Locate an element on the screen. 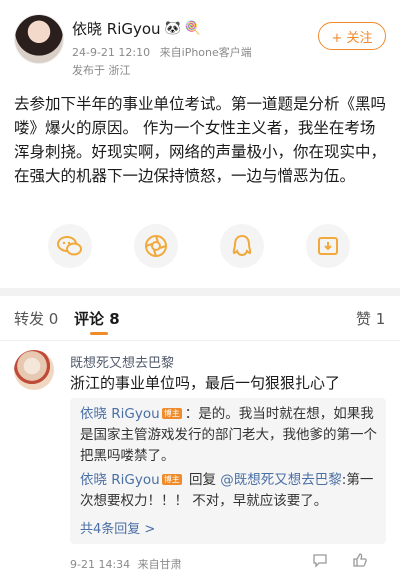 This screenshot has width=400, height=582. save-image-icon is located at coordinates (328, 246).